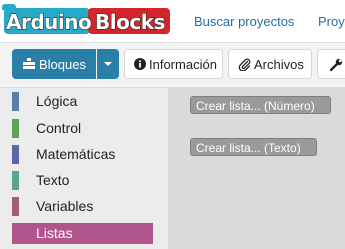 The image size is (345, 249). What do you see at coordinates (65, 206) in the screenshot?
I see `category-label: Variables` at bounding box center [65, 206].